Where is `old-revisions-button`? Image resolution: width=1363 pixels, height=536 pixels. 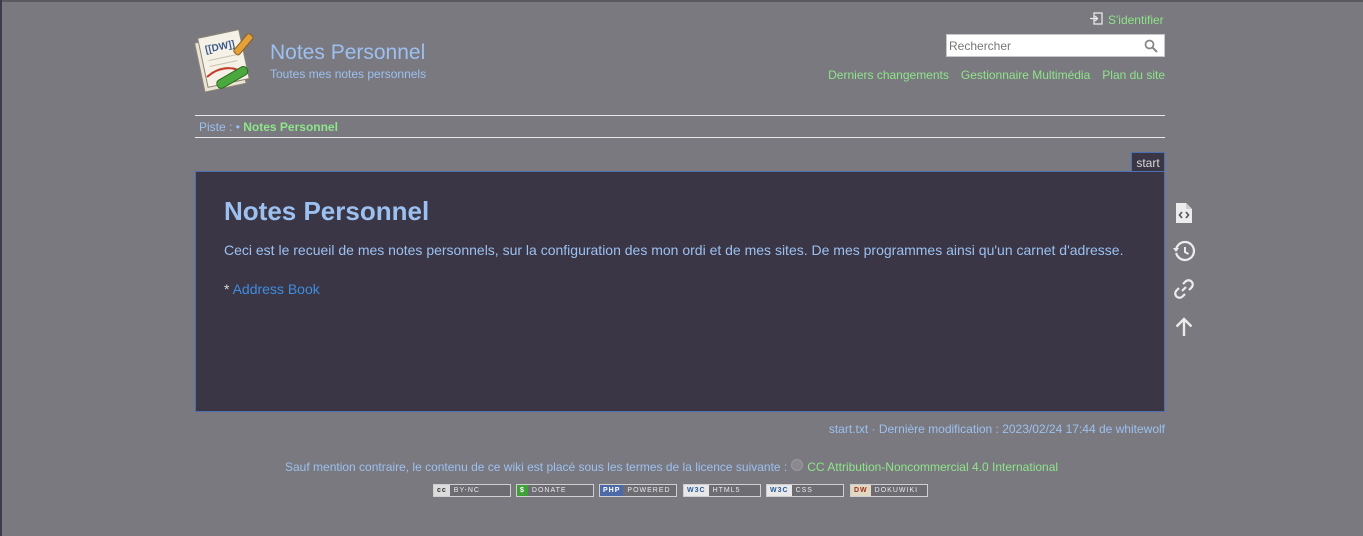 old-revisions-button is located at coordinates (1184, 251).